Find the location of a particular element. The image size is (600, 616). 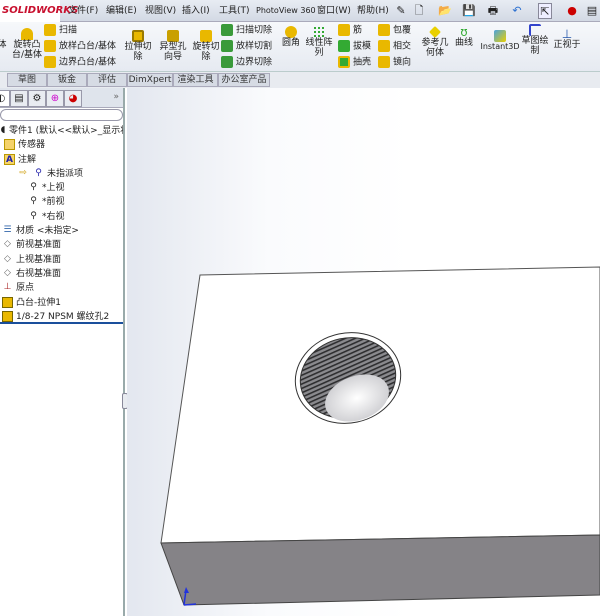

menu-view: 视图(V) is located at coordinates (160, 11).